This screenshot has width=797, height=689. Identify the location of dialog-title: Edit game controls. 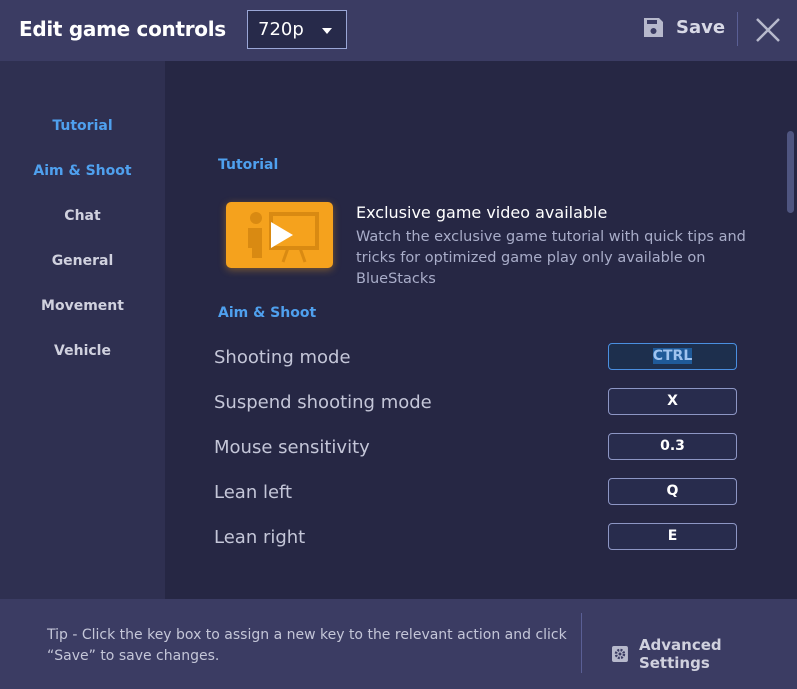
(122, 29).